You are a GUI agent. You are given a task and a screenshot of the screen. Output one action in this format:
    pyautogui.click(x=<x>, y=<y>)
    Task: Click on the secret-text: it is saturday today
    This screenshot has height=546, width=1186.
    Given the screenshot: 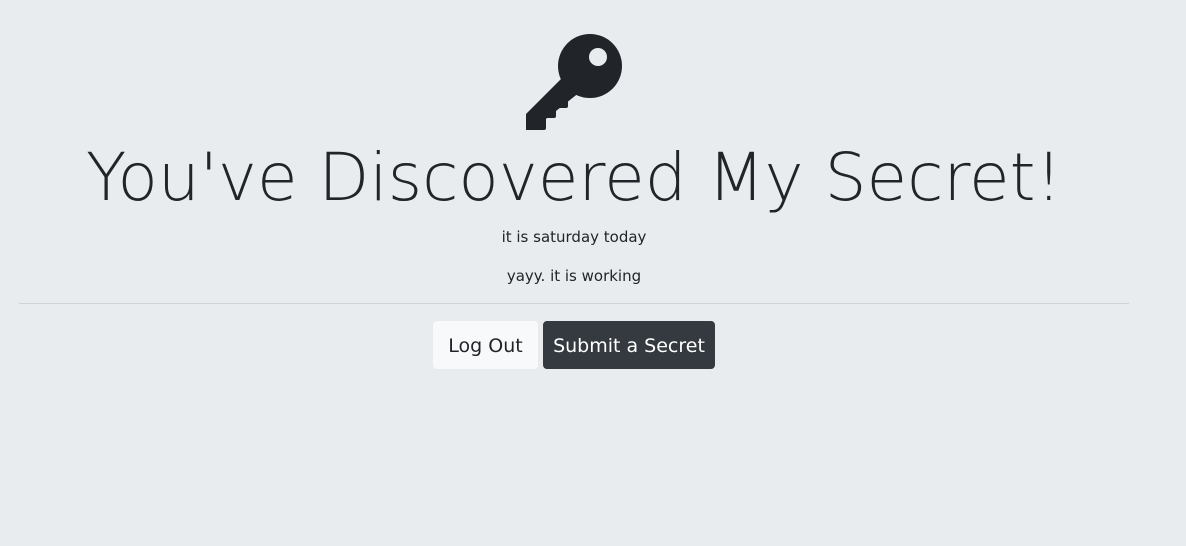 What is the action you would take?
    pyautogui.click(x=574, y=237)
    